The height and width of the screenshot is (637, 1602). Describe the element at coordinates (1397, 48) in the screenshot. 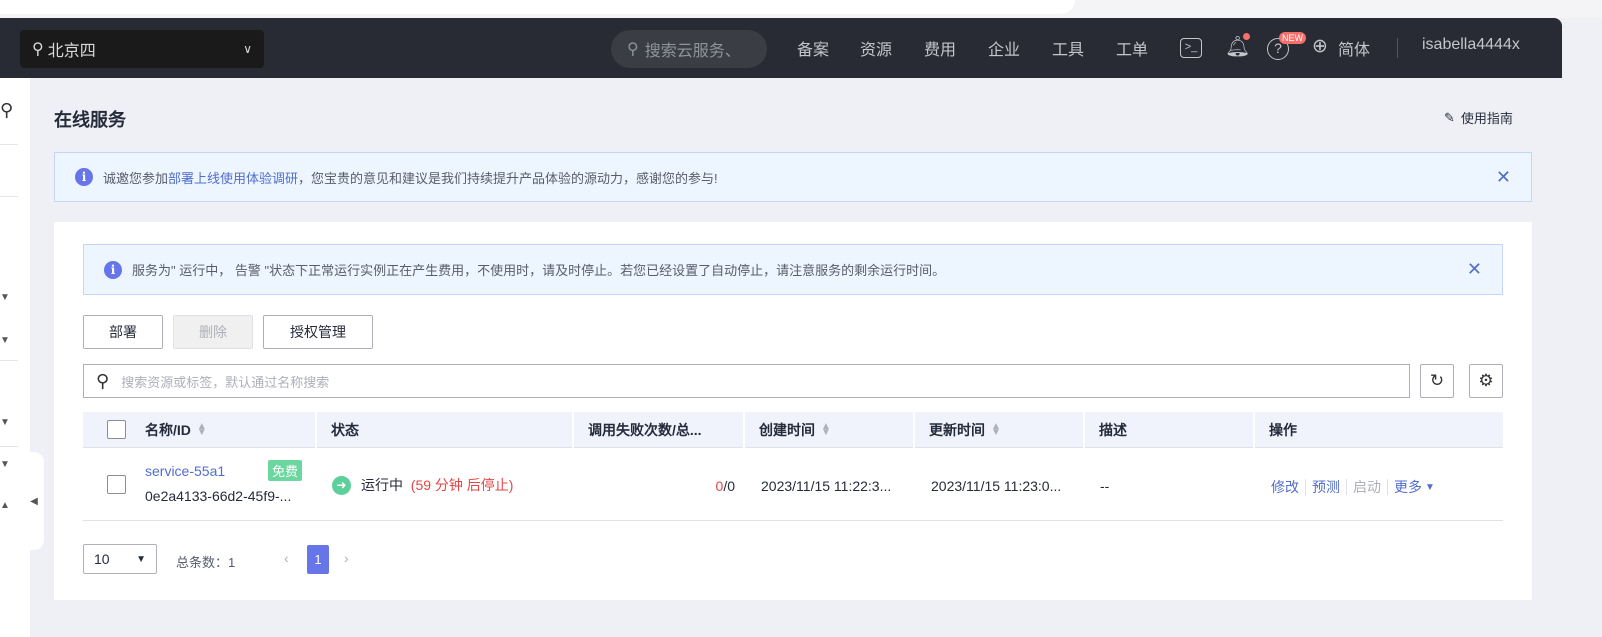

I see `divider` at that location.